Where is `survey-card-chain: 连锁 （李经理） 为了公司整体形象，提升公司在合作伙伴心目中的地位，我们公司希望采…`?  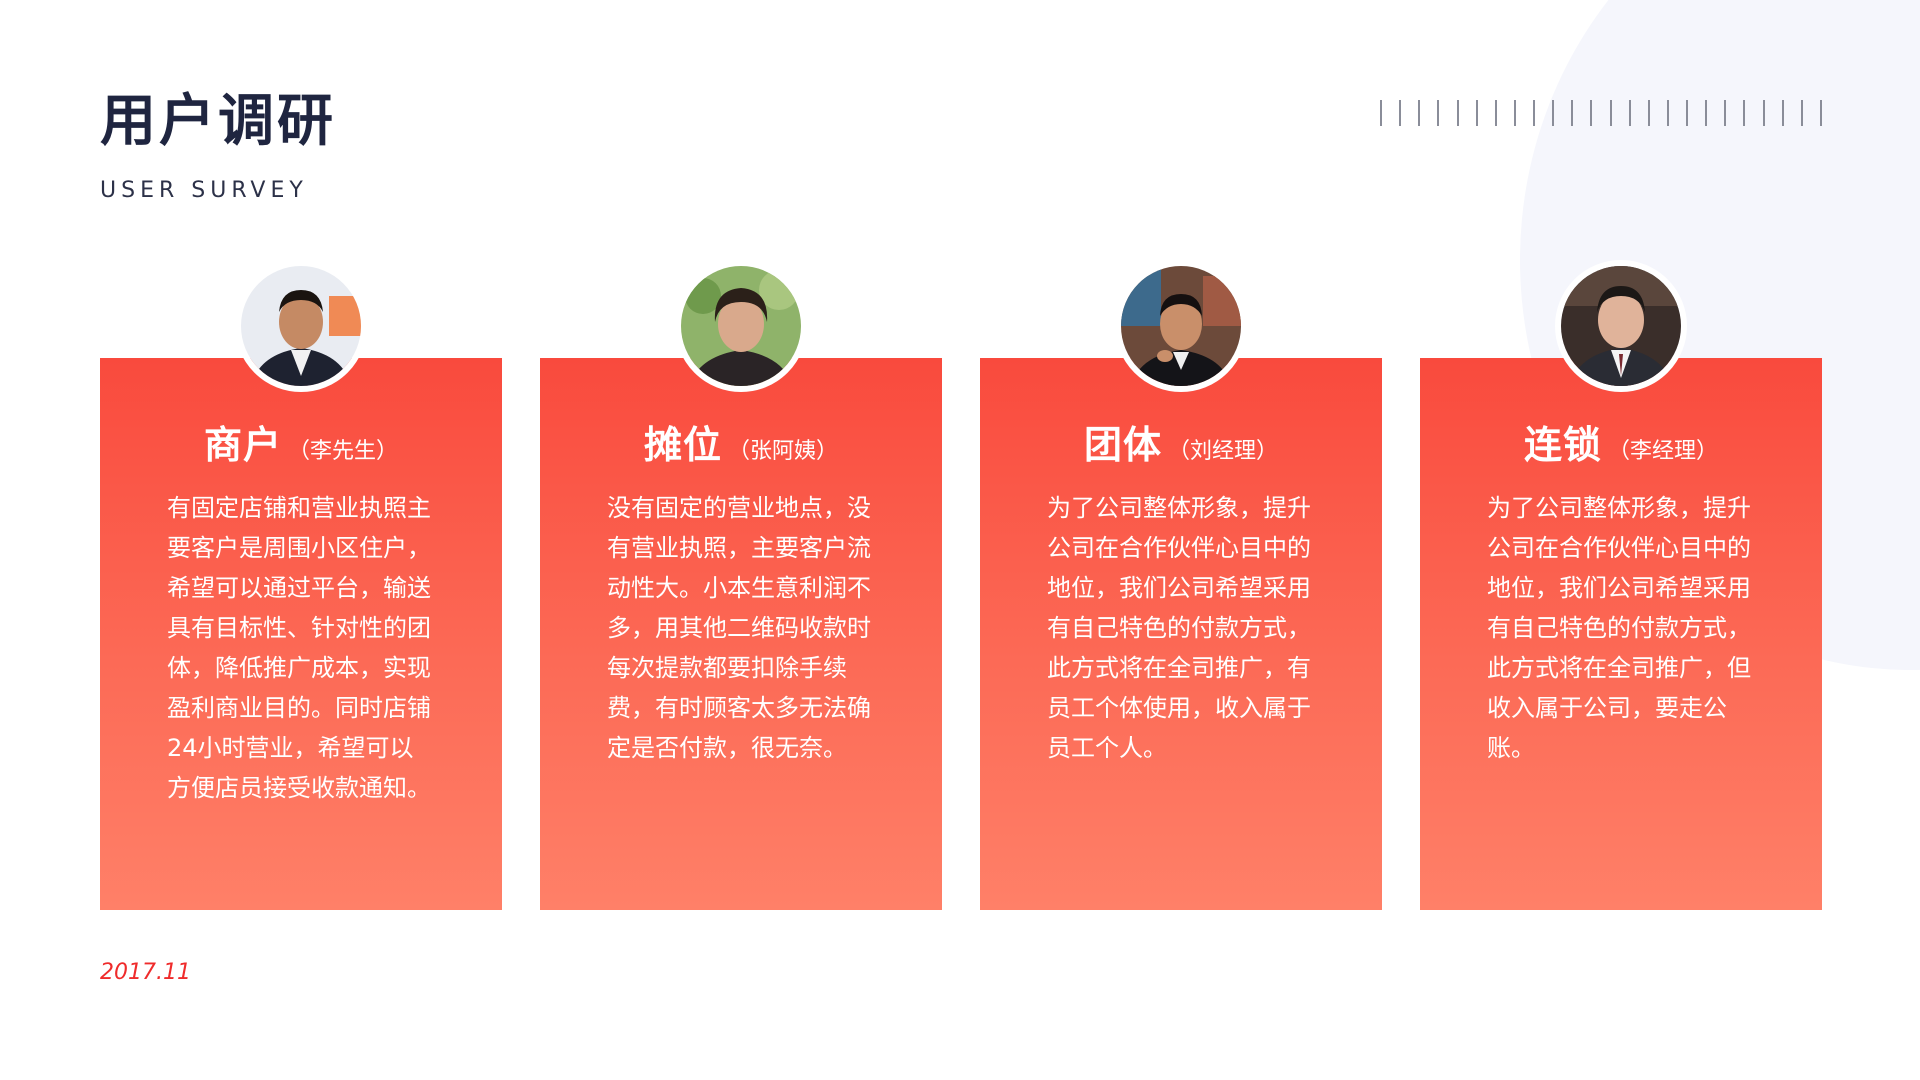
survey-card-chain: 连锁 （李经理） 为了公司整体形象，提升公司在合作伙伴心目中的地位，我们公司希望采… is located at coordinates (1621, 585).